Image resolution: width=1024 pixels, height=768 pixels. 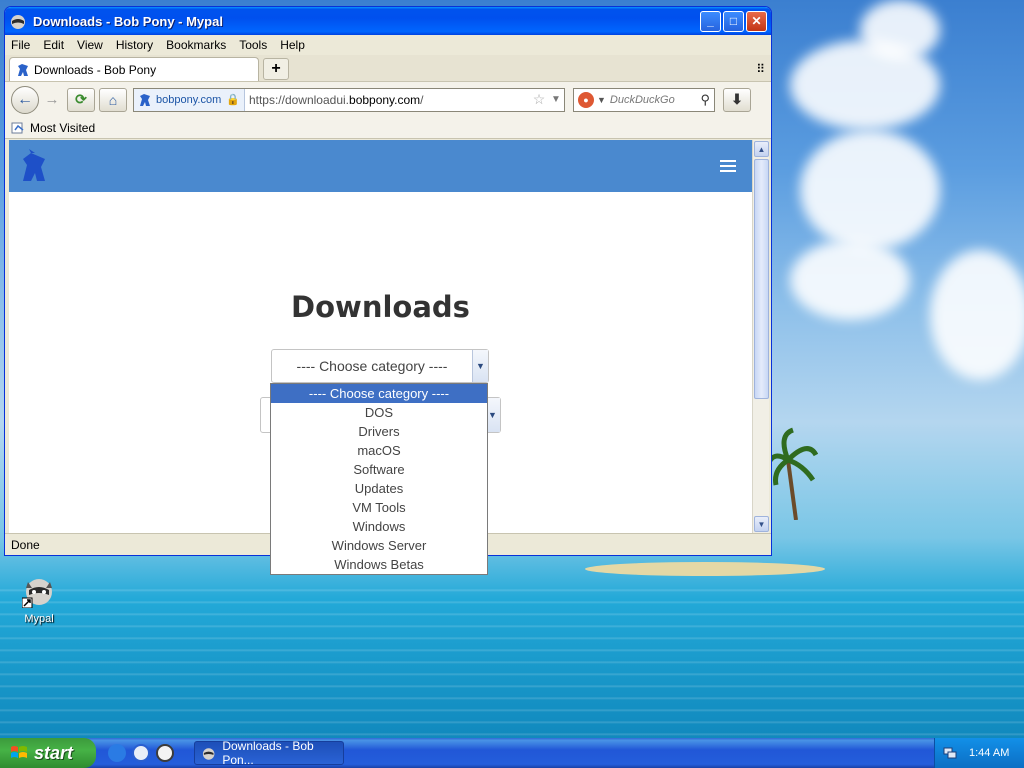 I want to click on vertical-scrollbar: ▲ ▼, so click(x=760, y=336).